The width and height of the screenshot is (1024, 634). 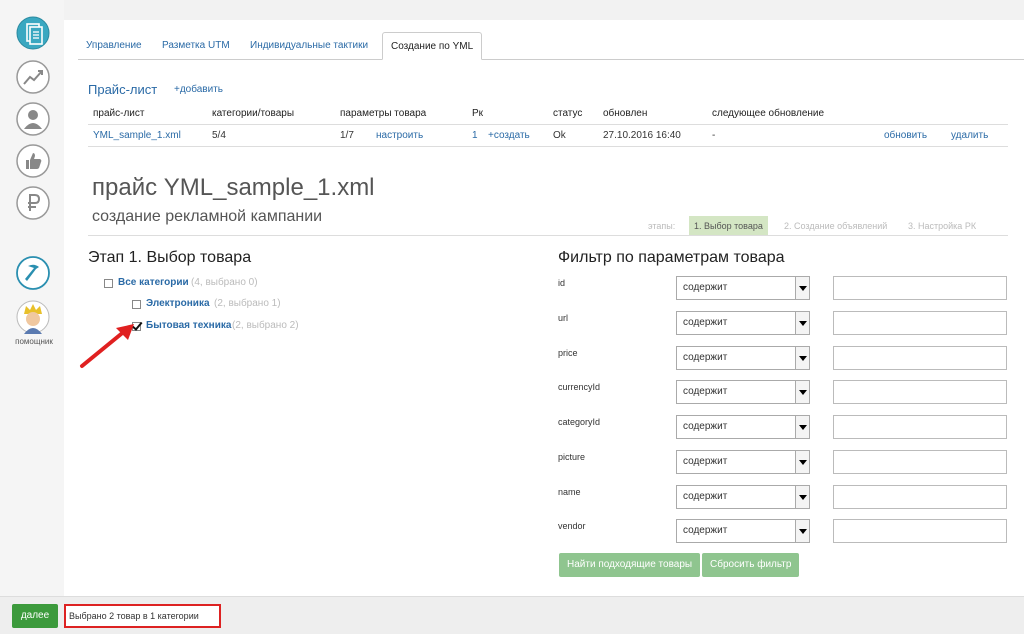 What do you see at coordinates (568, 353) in the screenshot?
I see `filter-label-price: price` at bounding box center [568, 353].